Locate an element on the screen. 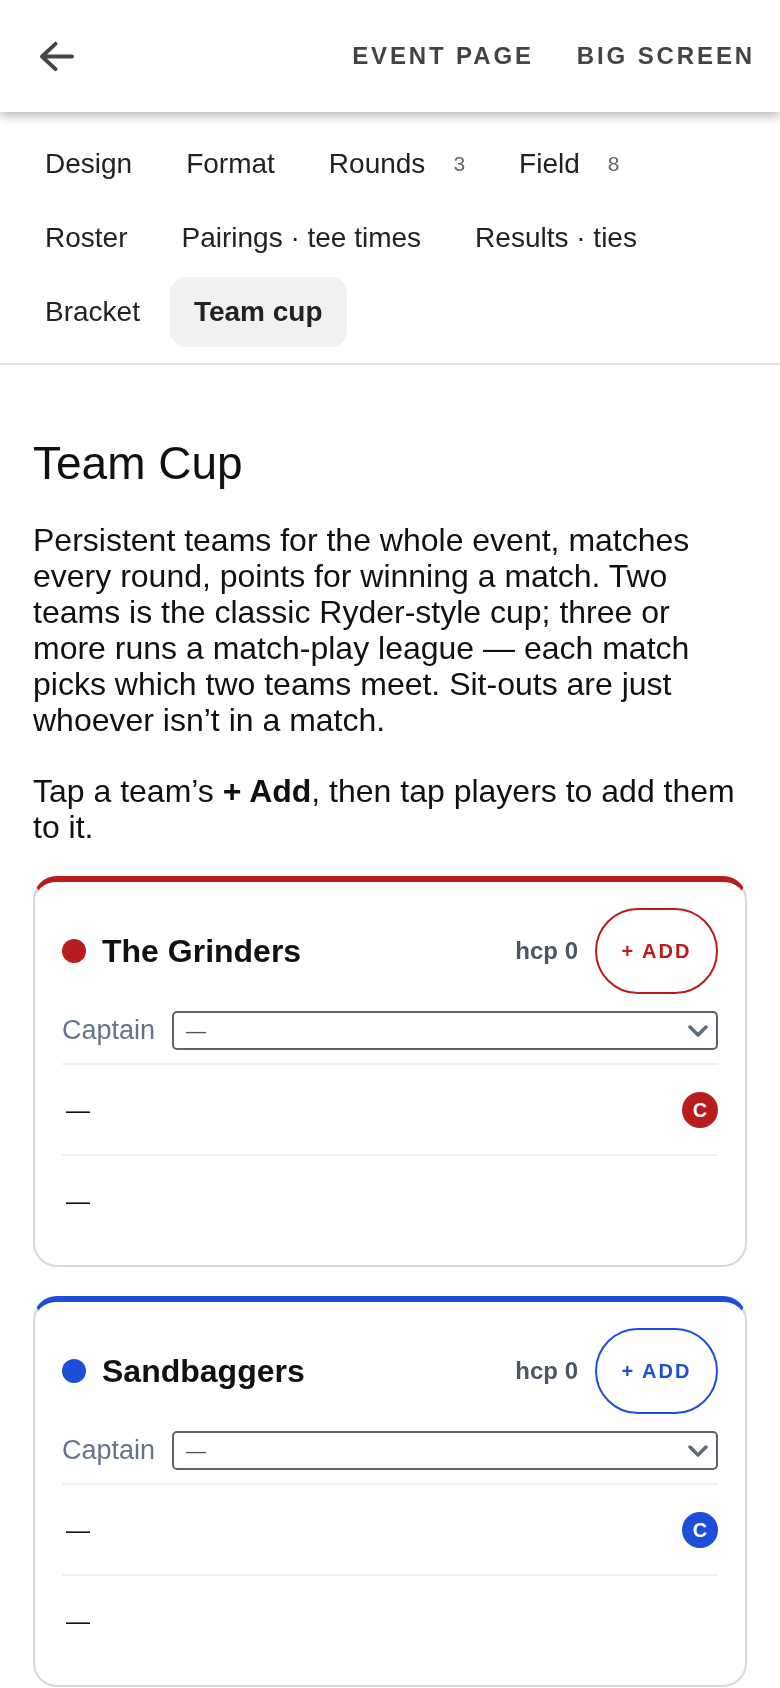 The width and height of the screenshot is (780, 1688). tab: Format is located at coordinates (230, 164).